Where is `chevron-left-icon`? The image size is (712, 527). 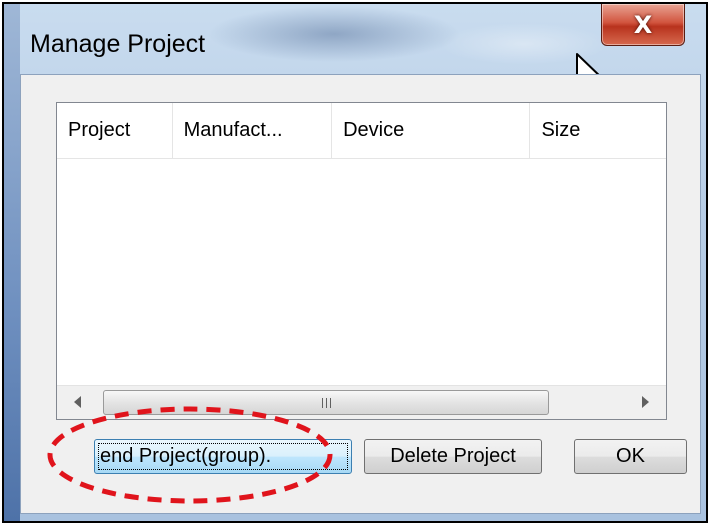 chevron-left-icon is located at coordinates (77, 402).